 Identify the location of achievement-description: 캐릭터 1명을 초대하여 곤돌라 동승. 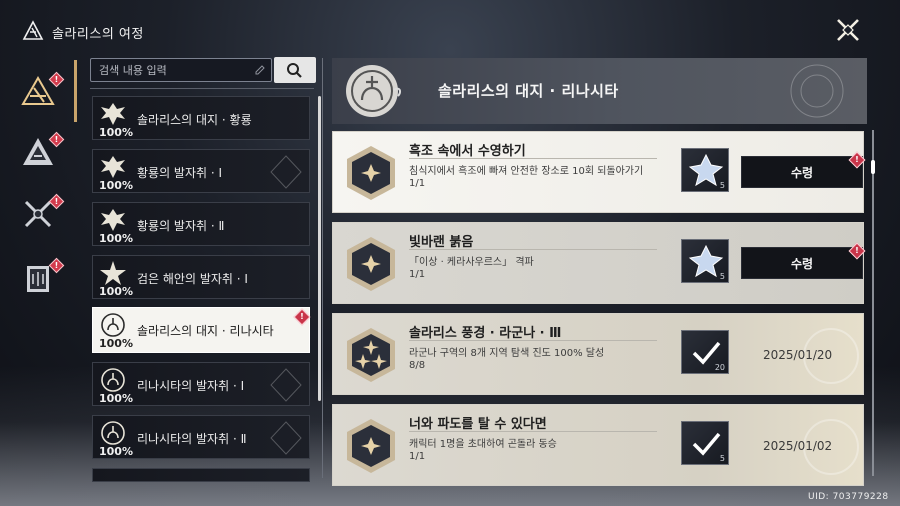
(483, 444).